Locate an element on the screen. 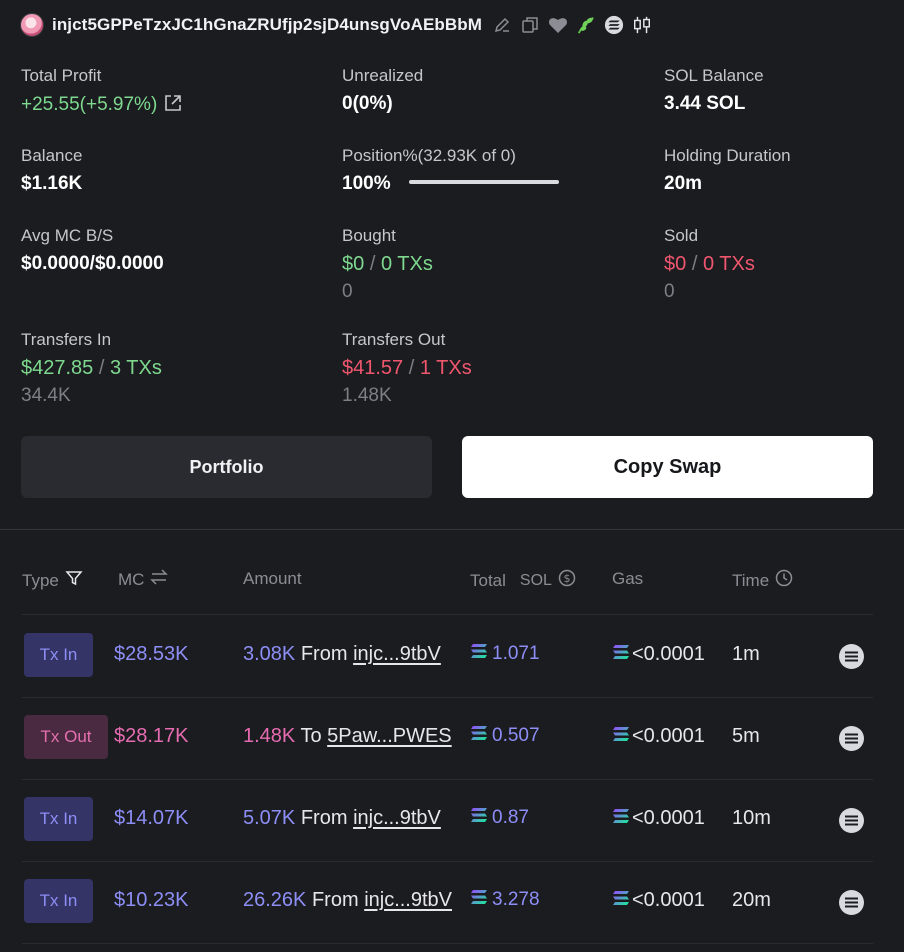  filter-icon is located at coordinates (74, 580).